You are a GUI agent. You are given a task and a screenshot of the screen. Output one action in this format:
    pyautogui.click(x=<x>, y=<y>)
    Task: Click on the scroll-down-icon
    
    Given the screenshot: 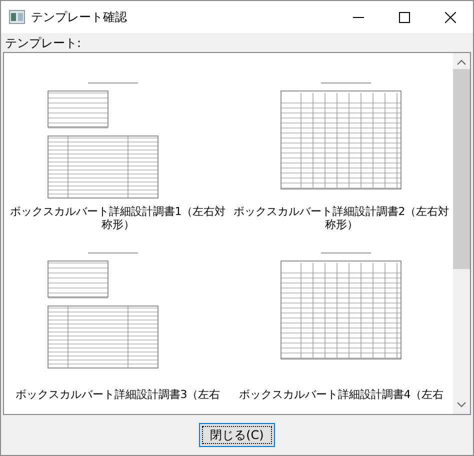 What is the action you would take?
    pyautogui.click(x=461, y=405)
    